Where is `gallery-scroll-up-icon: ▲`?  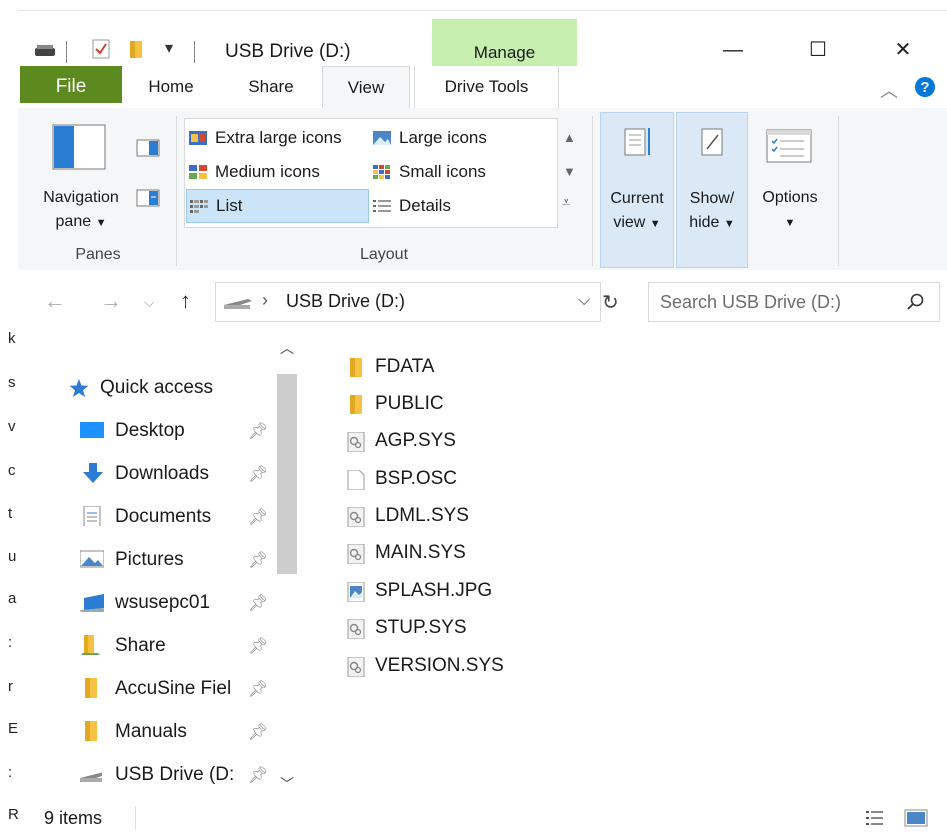 gallery-scroll-up-icon: ▲ is located at coordinates (569, 137).